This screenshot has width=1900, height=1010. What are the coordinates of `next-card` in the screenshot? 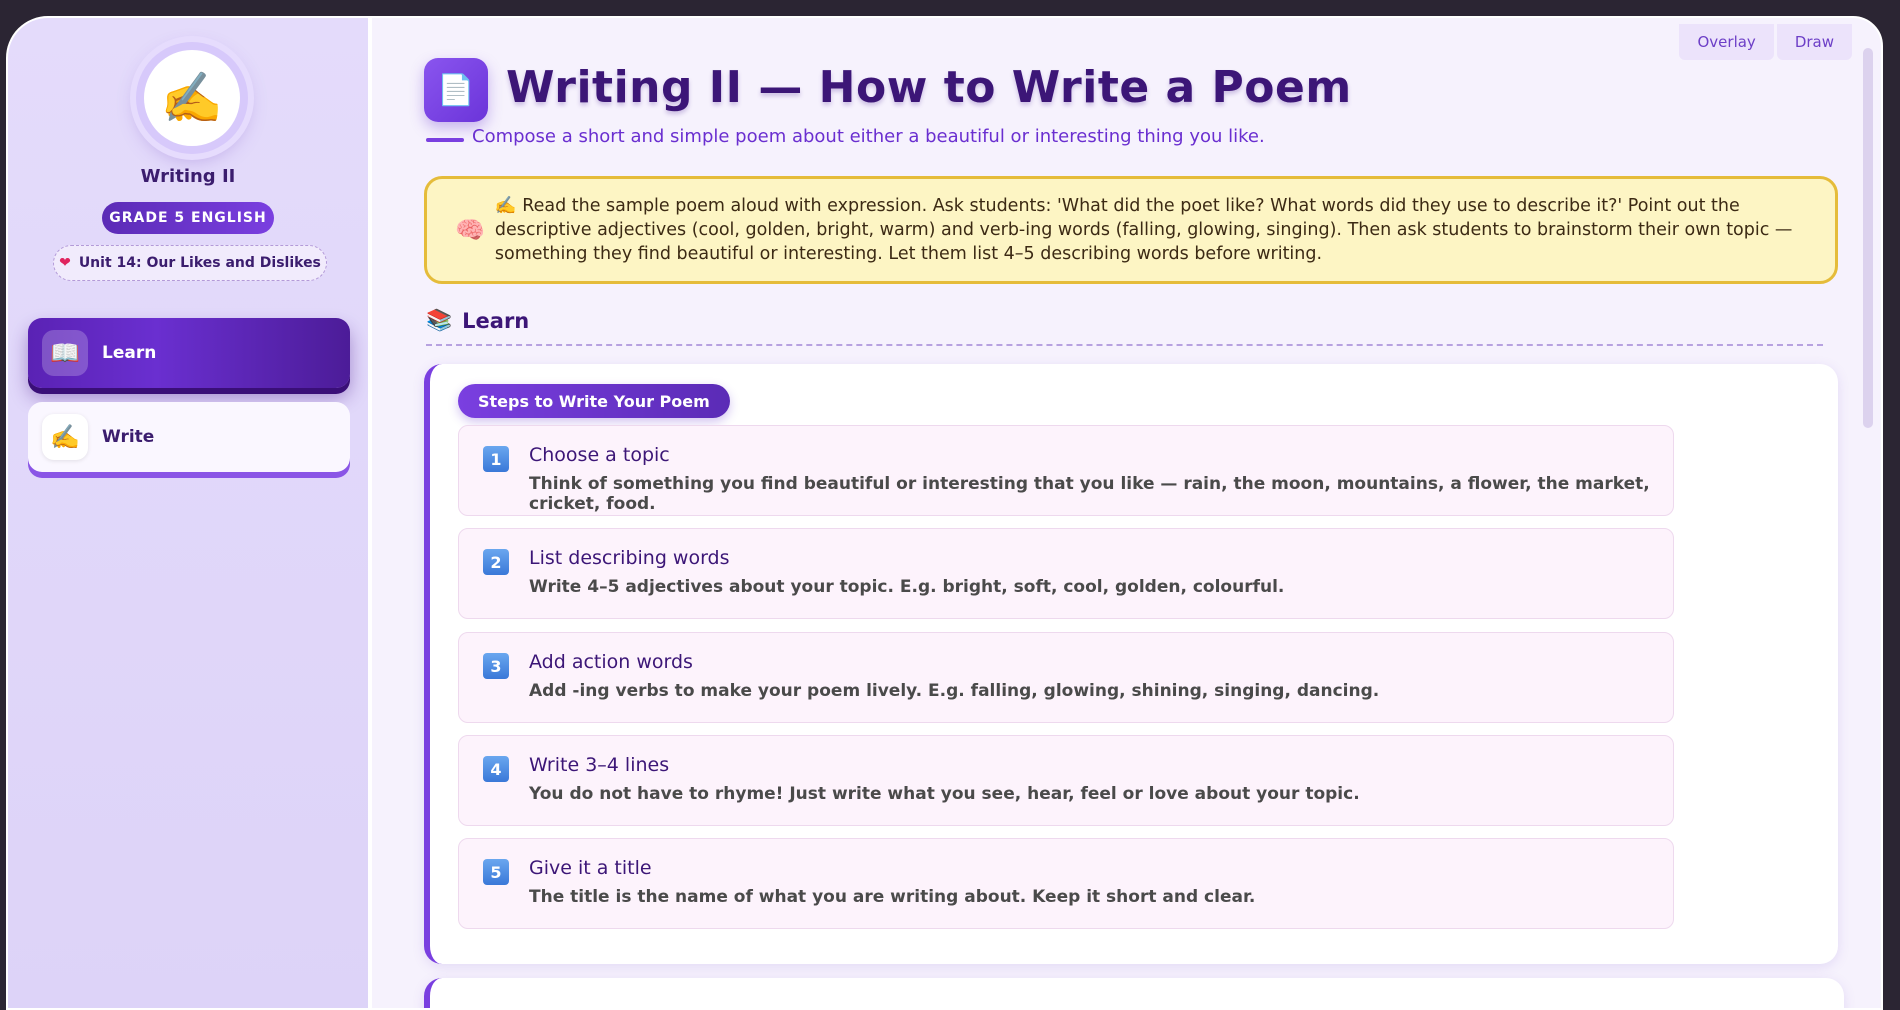 It's located at (1134, 993).